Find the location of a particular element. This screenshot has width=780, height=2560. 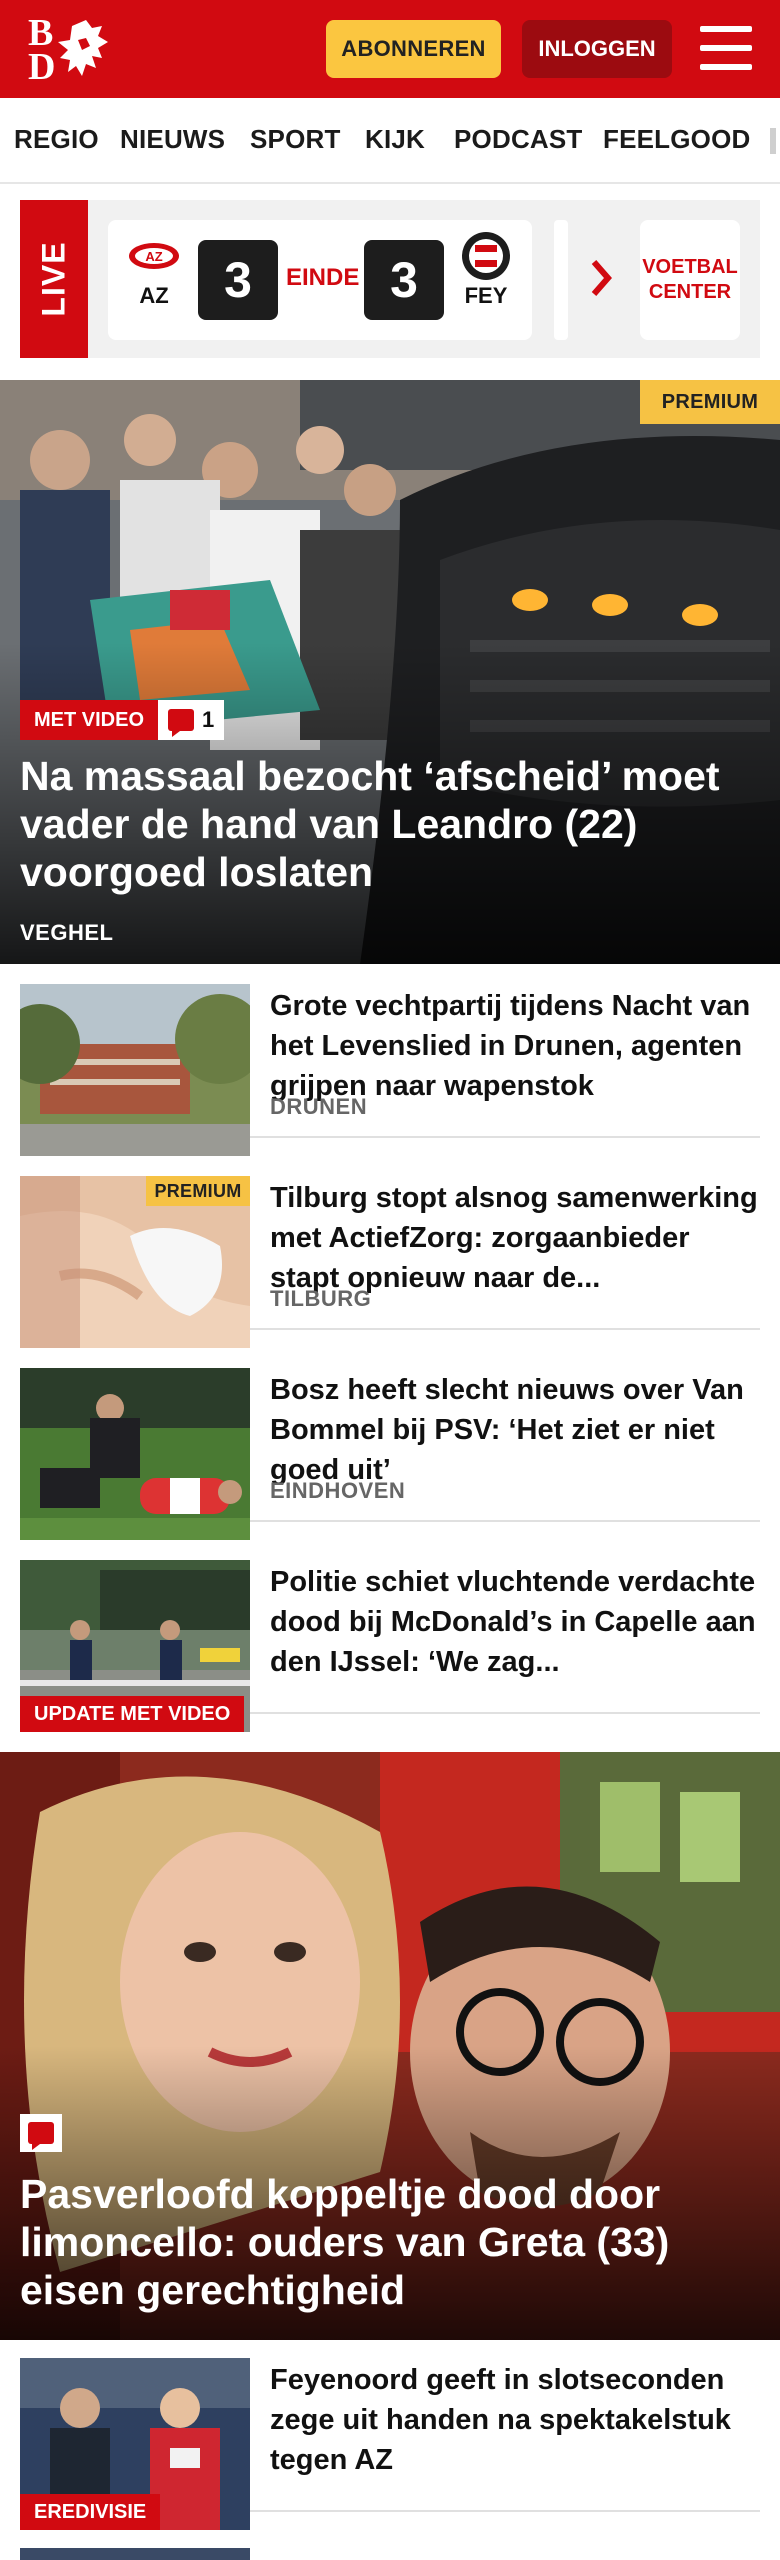

thumb-photo-street is located at coordinates (135, 1070).